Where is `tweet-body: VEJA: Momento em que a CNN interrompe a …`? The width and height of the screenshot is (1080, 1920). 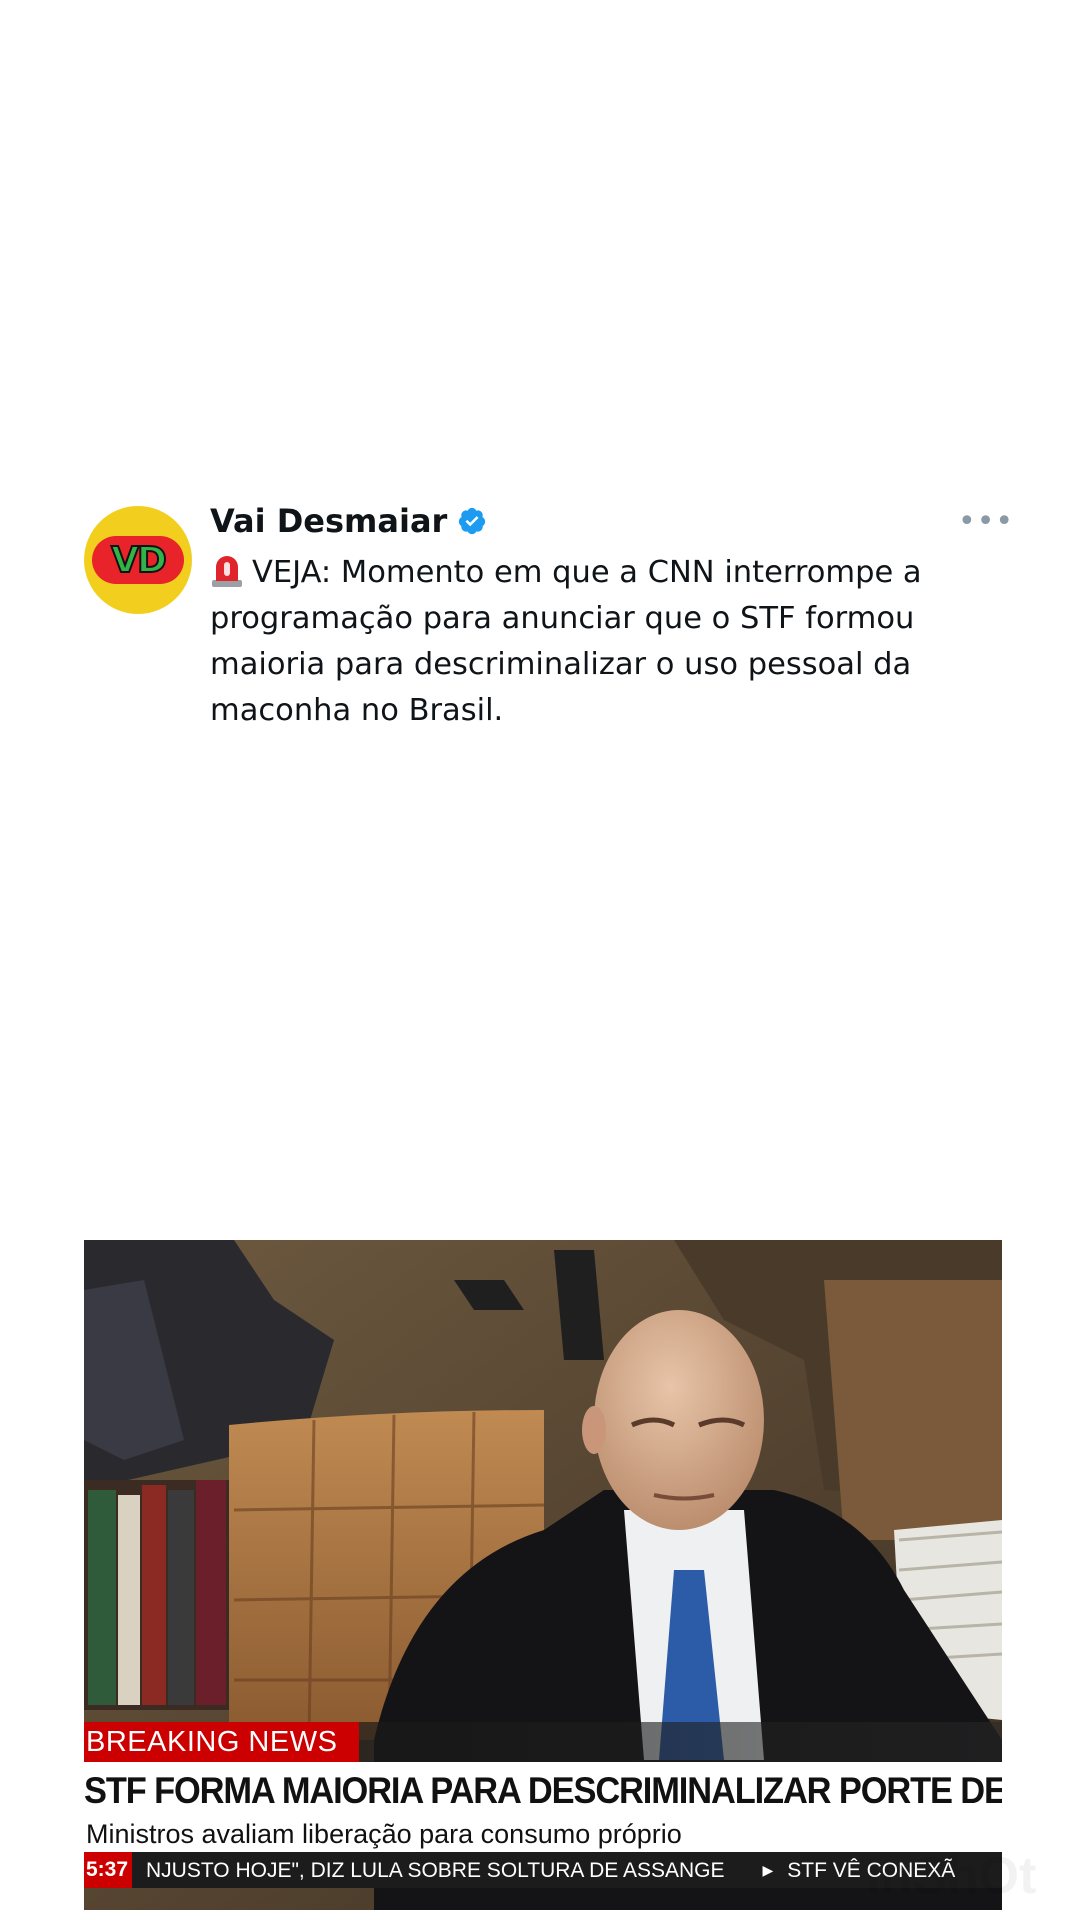 tweet-body: VEJA: Momento em que a CNN interrompe a … is located at coordinates (566, 641).